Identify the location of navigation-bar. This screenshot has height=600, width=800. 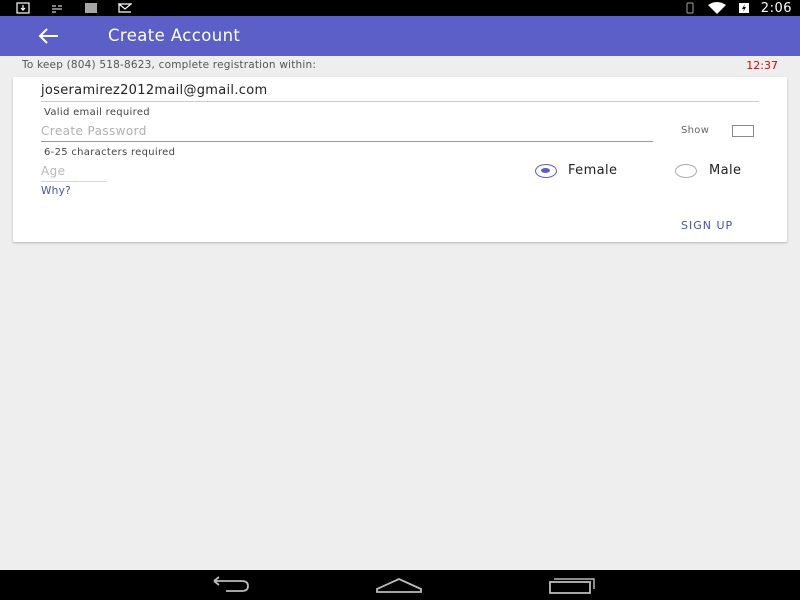
(400, 585).